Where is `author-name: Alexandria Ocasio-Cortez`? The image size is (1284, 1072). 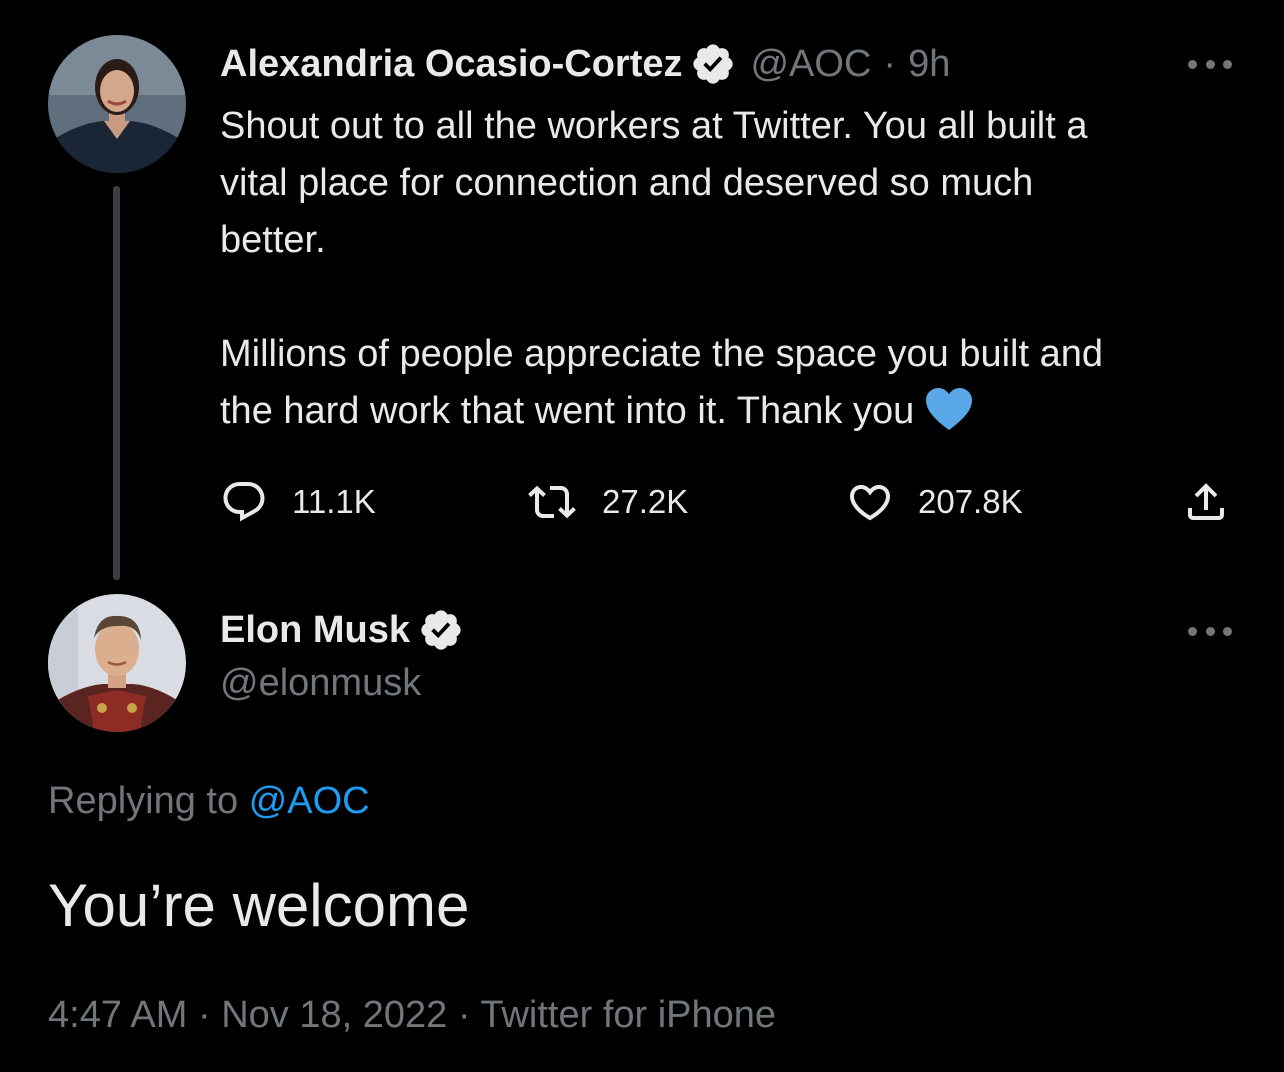 author-name: Alexandria Ocasio-Cortez is located at coordinates (451, 64).